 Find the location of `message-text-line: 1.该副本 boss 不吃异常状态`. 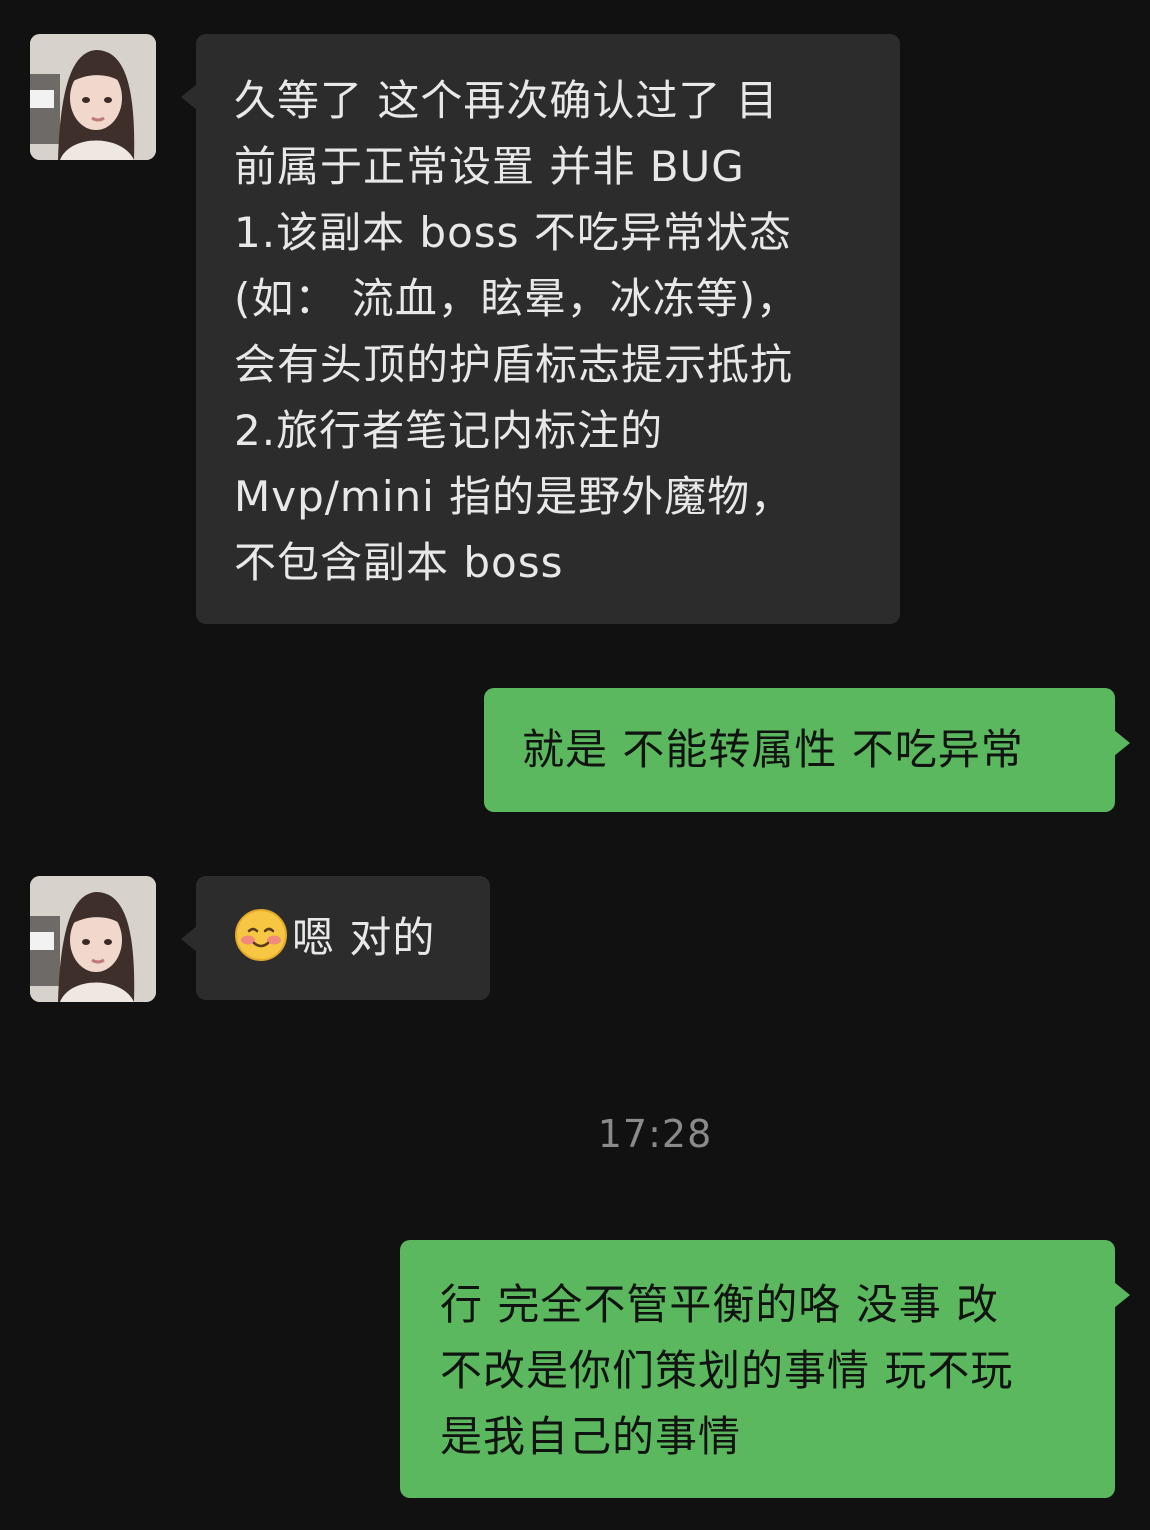

message-text-line: 1.该副本 boss 不吃异常状态 is located at coordinates (513, 232).